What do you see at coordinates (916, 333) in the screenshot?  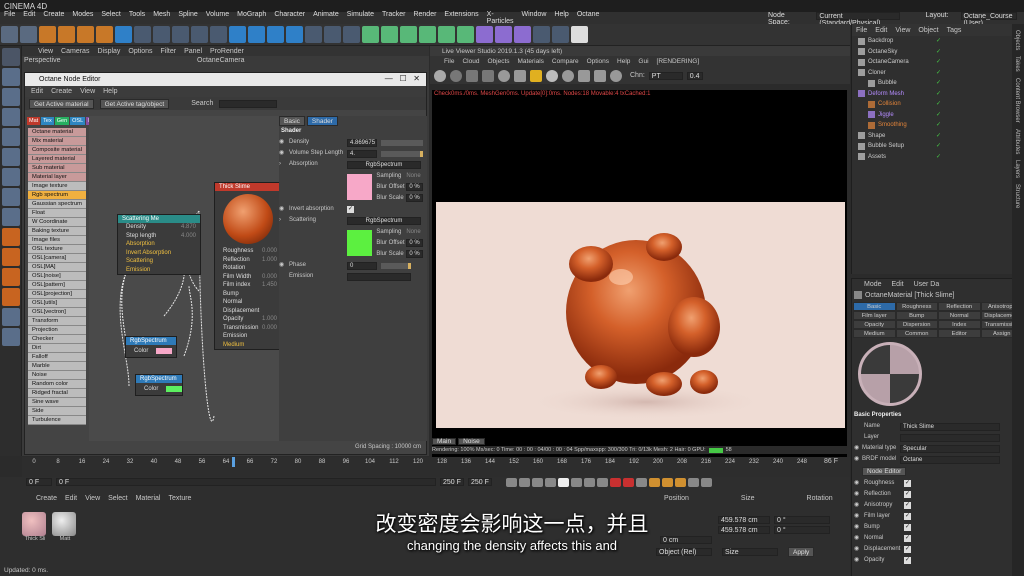 I see `attribute-tab-common: Common` at bounding box center [916, 333].